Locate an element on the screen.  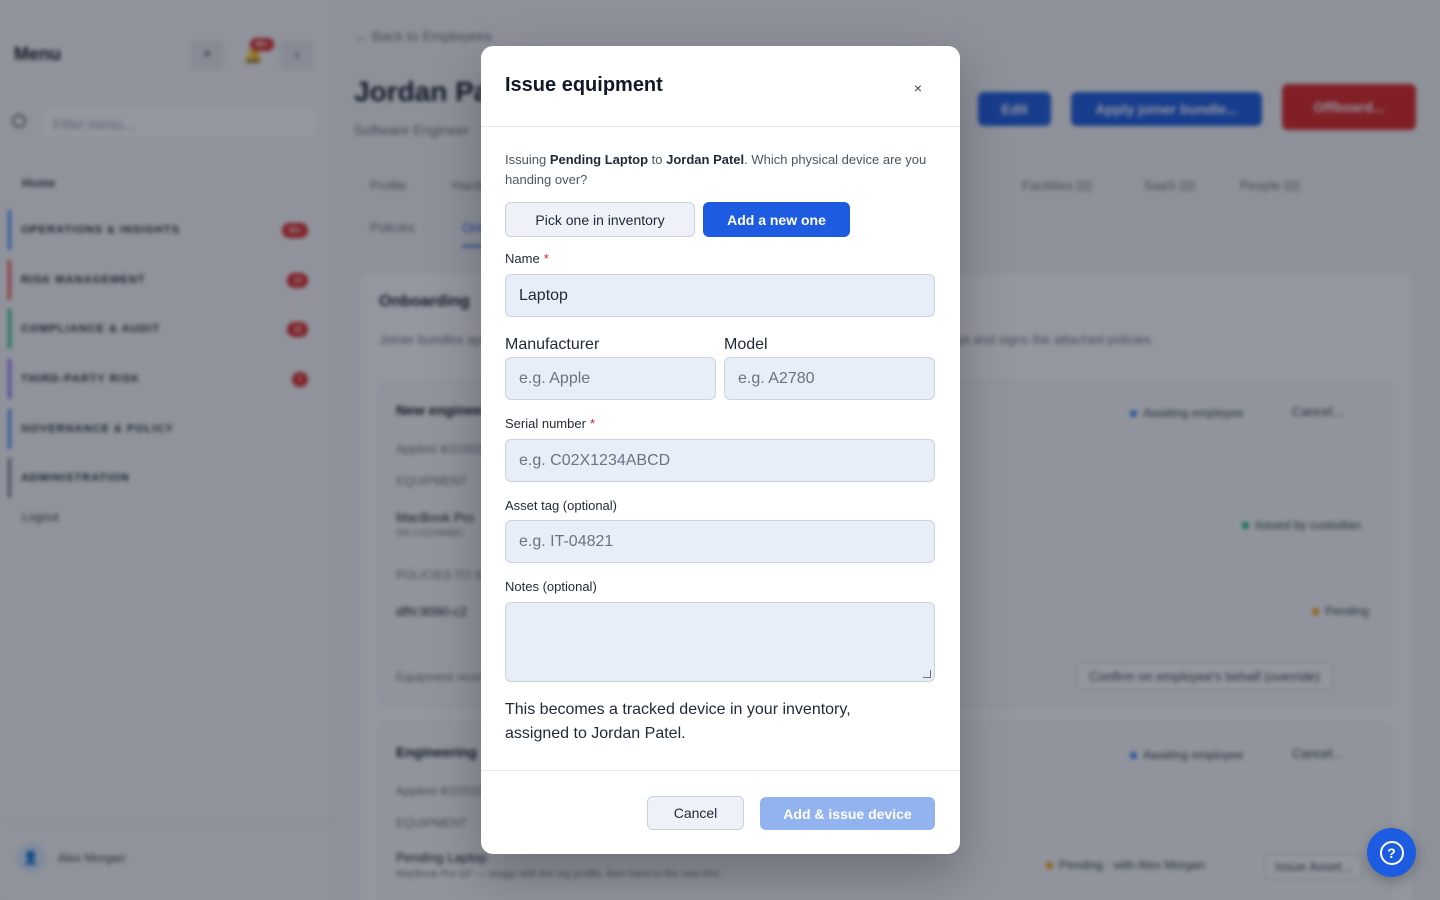
notes-label: Notes (optional) is located at coordinates (551, 586).